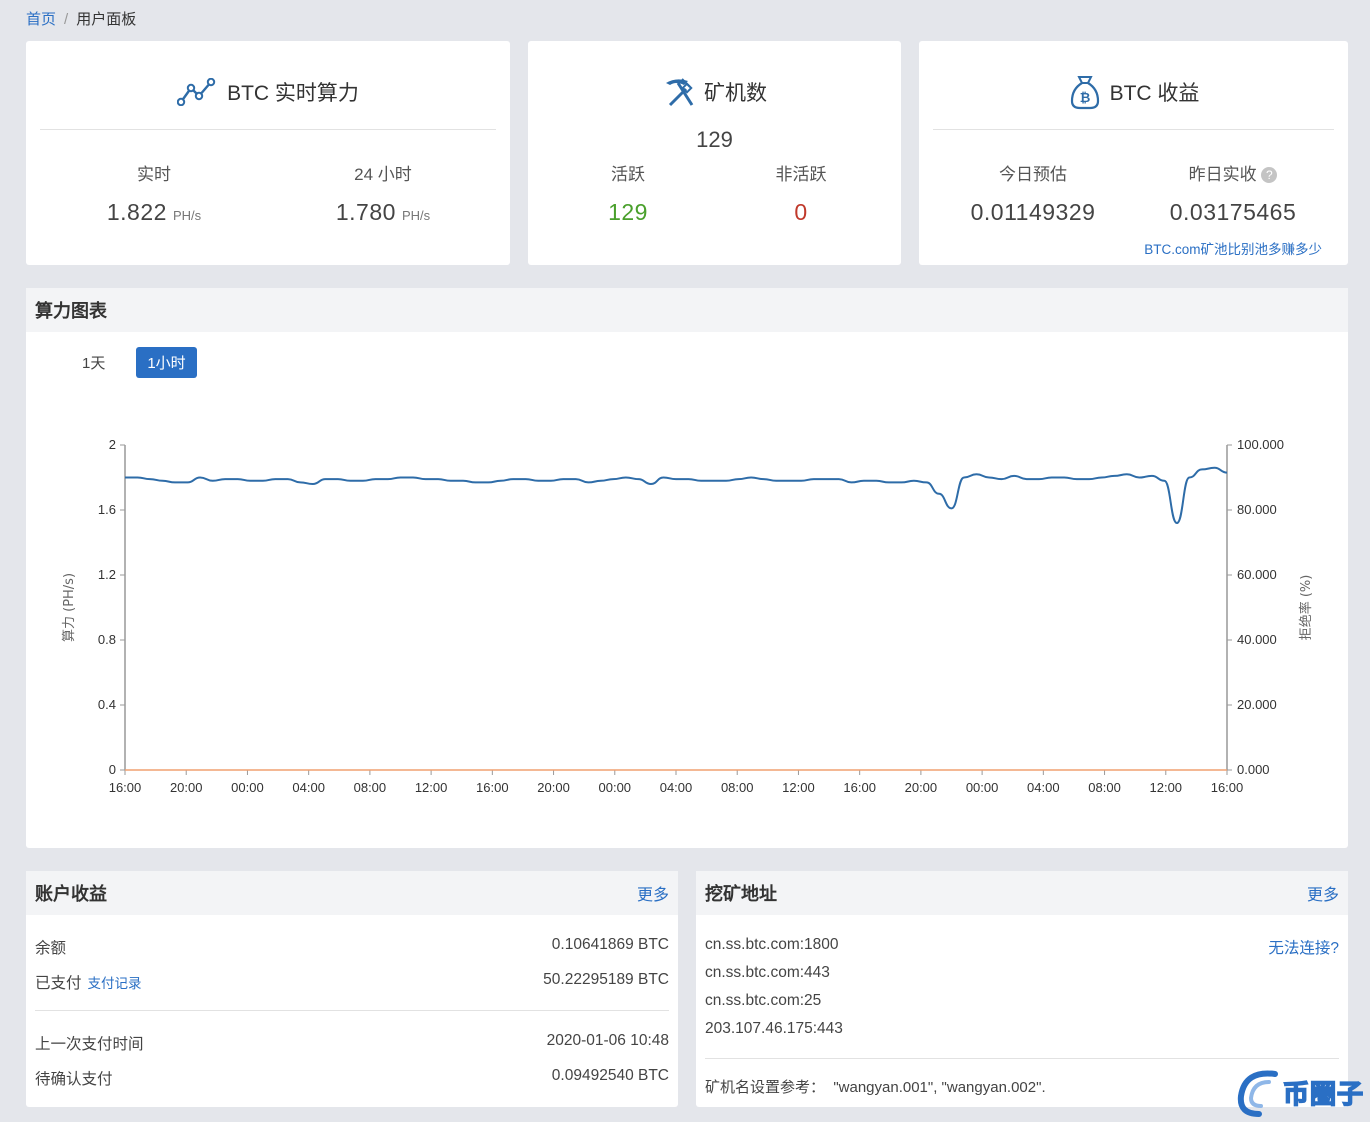  What do you see at coordinates (774, 1028) in the screenshot?
I see `mining-address-item: 203.107.46.175:443` at bounding box center [774, 1028].